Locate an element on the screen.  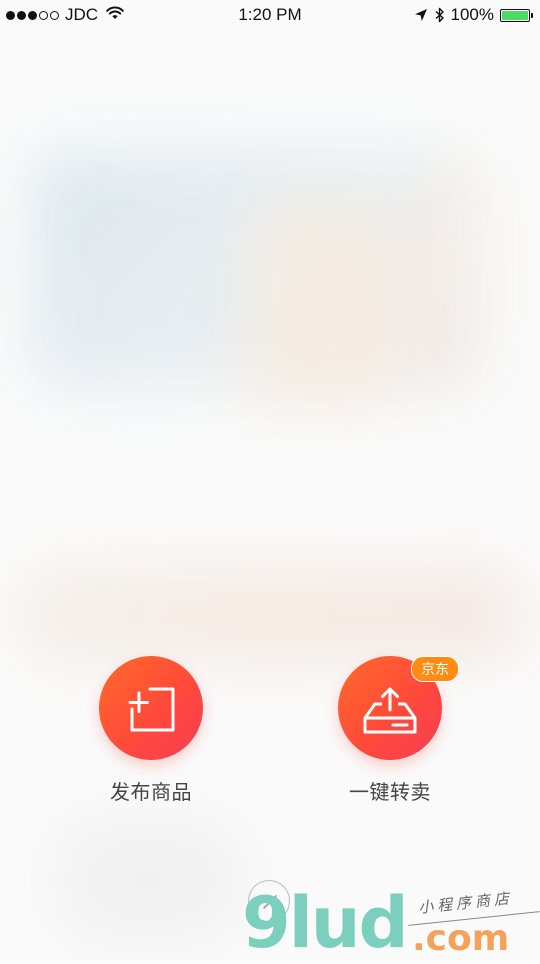
battery-percent: 100% is located at coordinates (472, 14).